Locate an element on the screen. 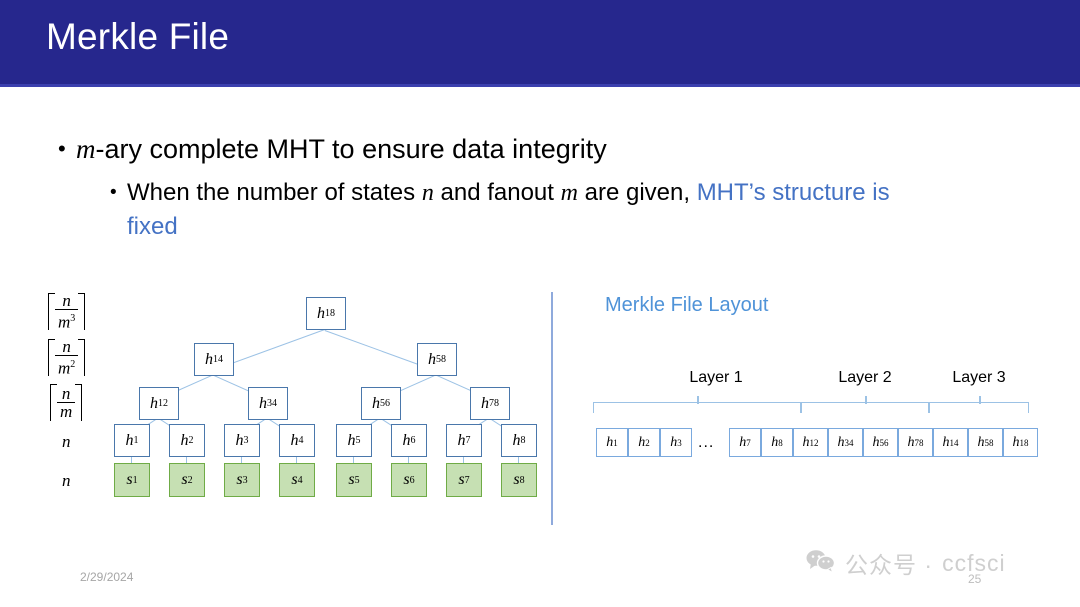  box-sub: 18 is located at coordinates (1024, 442).